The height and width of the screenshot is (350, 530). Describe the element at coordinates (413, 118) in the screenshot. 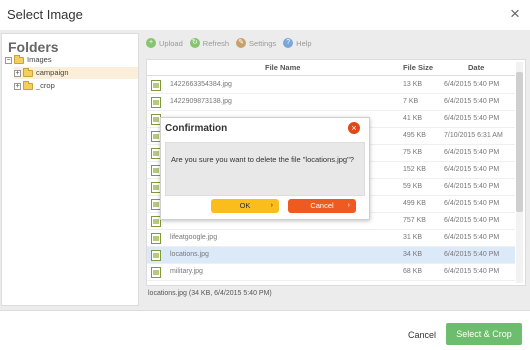

I see `file-size: 41 KB` at that location.